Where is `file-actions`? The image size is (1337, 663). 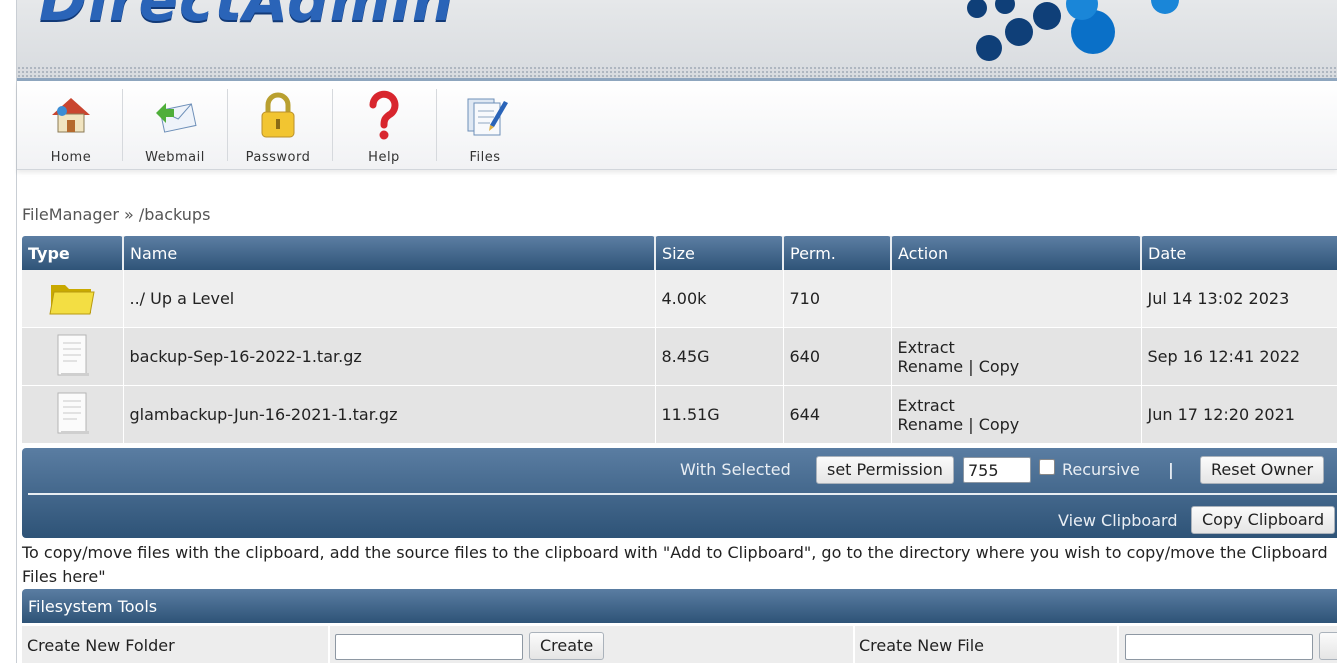
file-actions is located at coordinates (1016, 299).